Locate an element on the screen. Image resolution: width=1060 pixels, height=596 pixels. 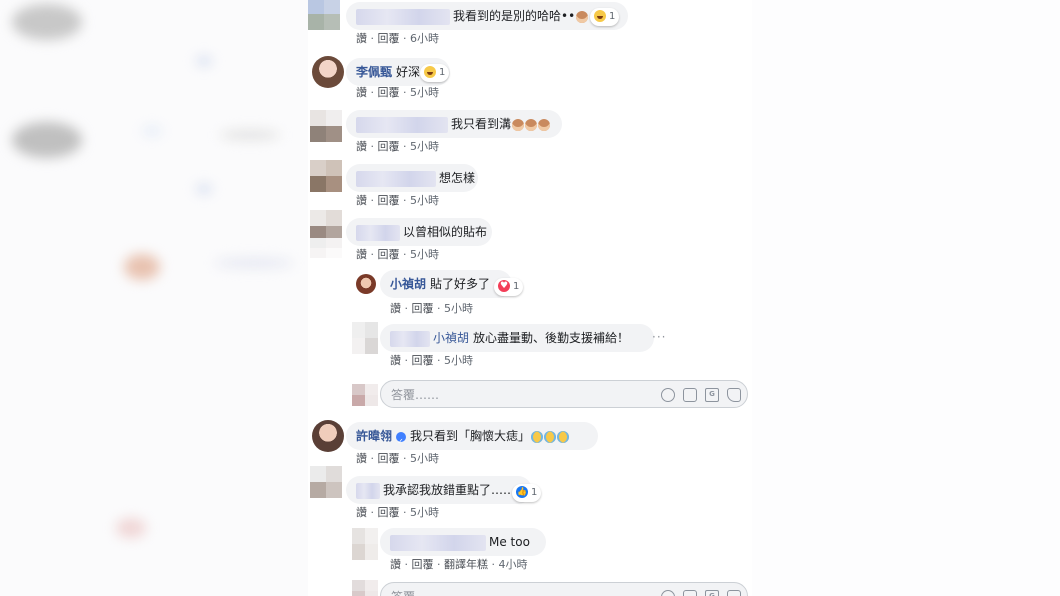
comment-text: 放心盡量動、後勤支援補給！ is located at coordinates (551, 338).